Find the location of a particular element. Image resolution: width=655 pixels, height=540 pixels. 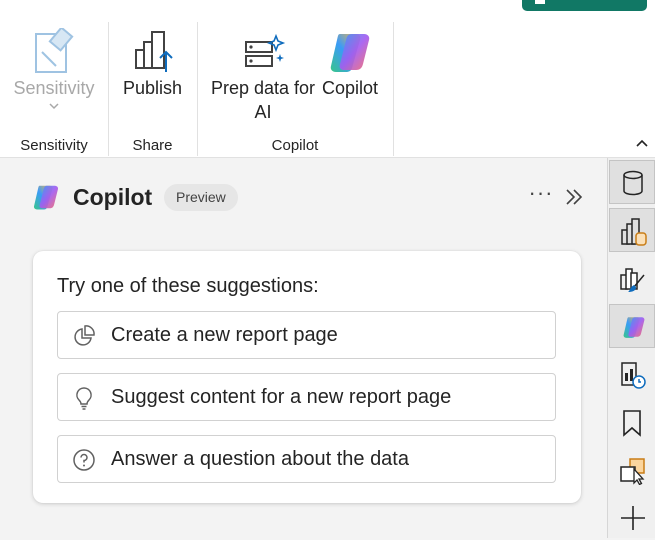

sensitivity-label-icon is located at coordinates (54, 50).